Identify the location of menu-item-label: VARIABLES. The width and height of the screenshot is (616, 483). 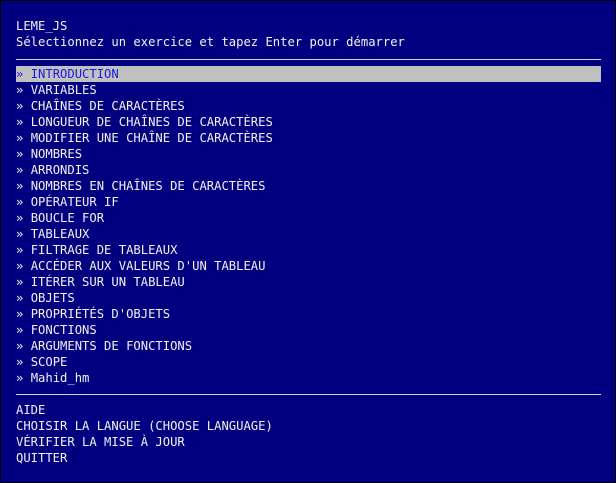
(63, 90).